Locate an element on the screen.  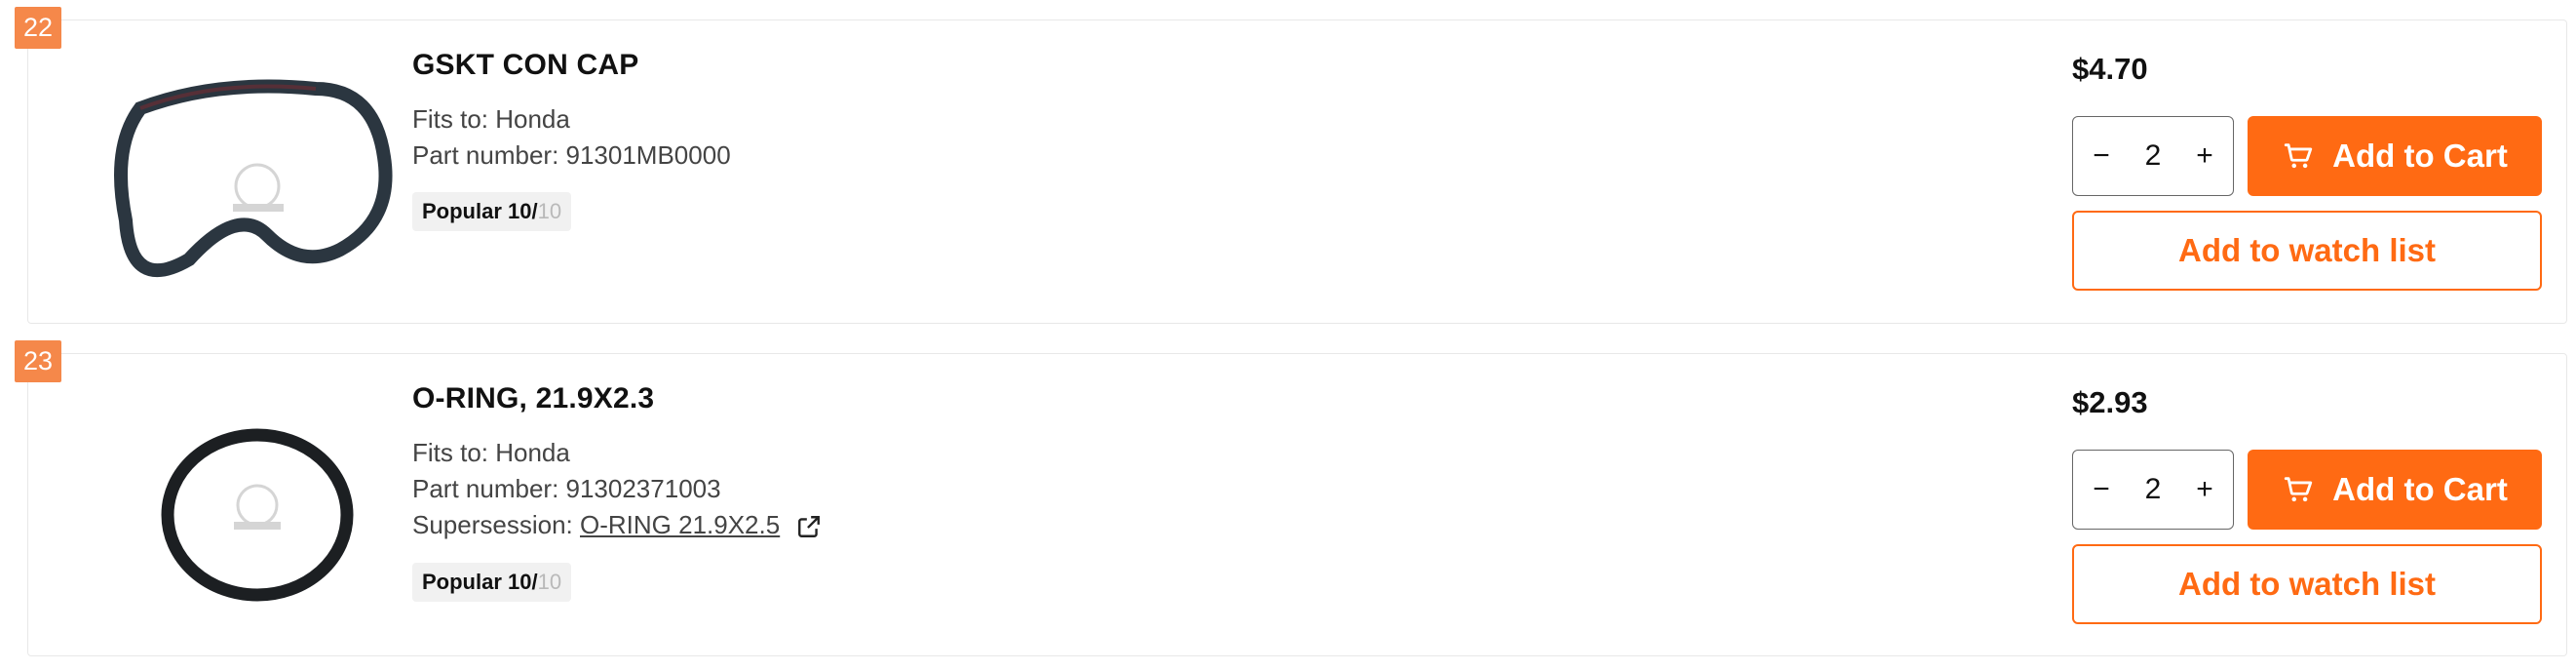
part-number: Part number: 91301MB0000 is located at coordinates (571, 155).